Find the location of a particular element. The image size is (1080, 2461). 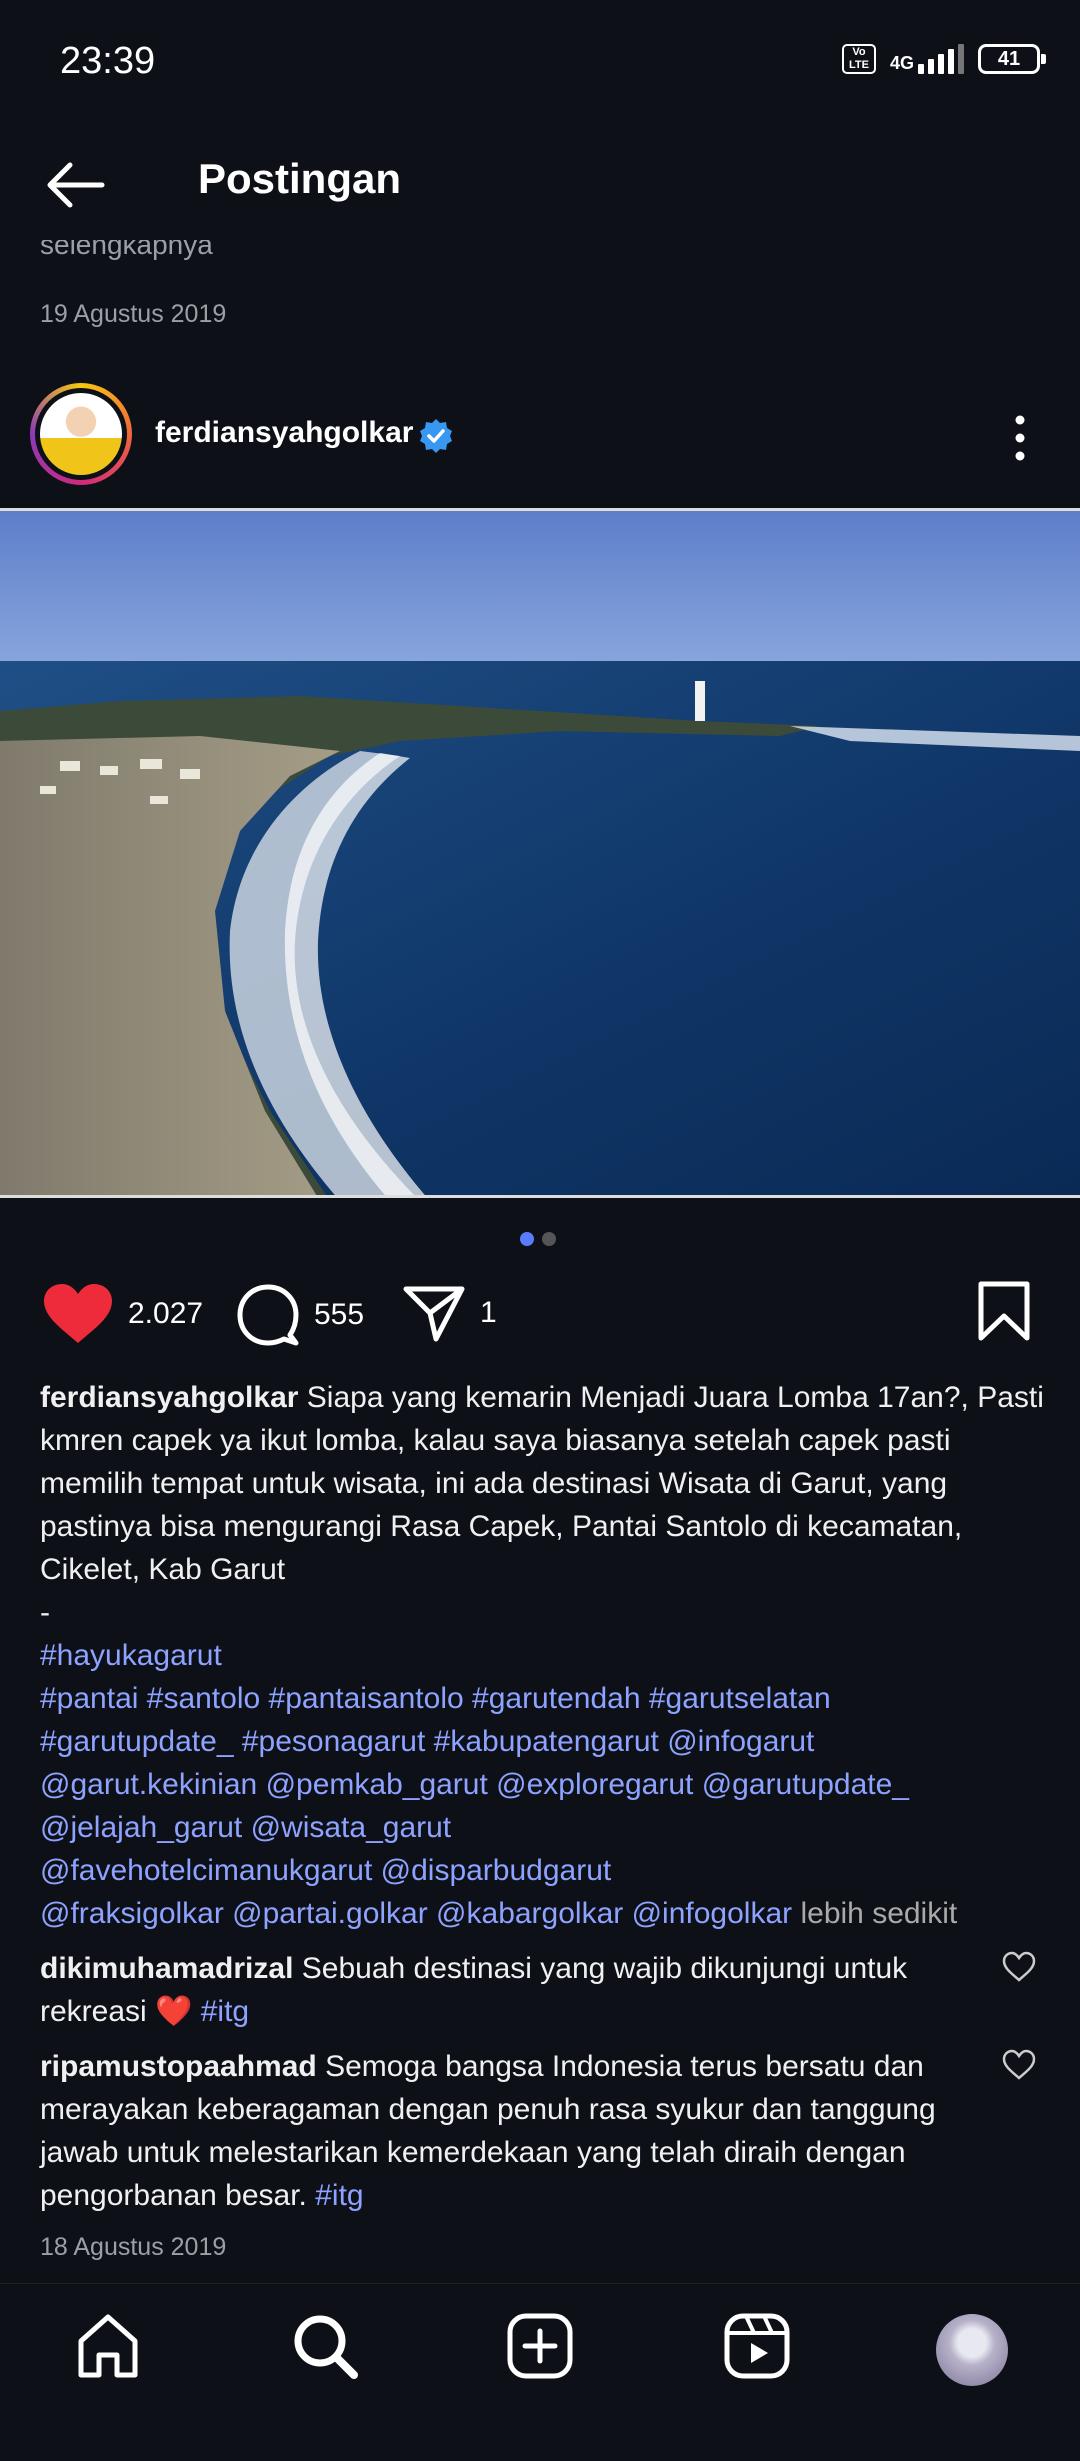

post-date: 18 Agustus 2019 is located at coordinates (133, 2247).